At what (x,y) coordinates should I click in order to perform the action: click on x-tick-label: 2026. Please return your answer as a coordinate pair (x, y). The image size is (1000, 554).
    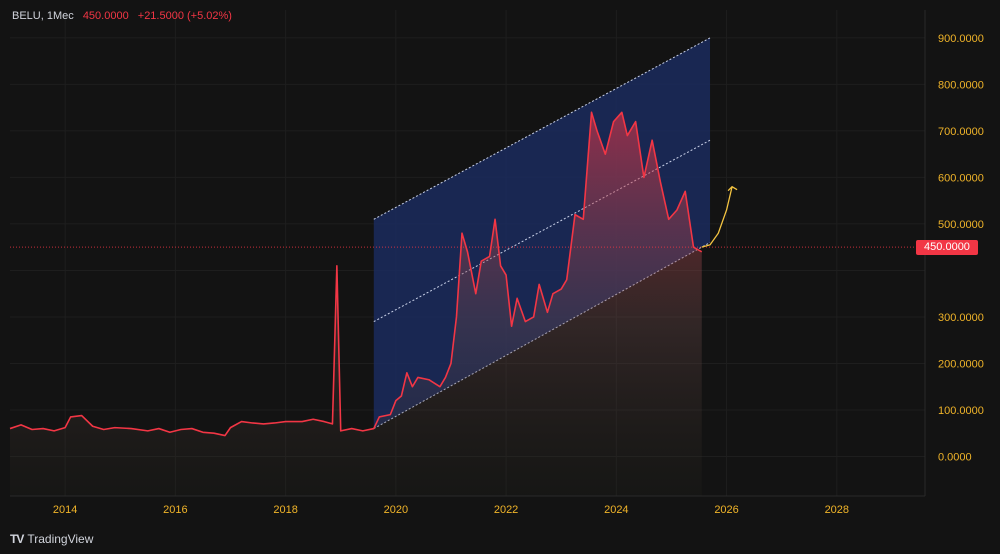
    Looking at the image, I should click on (726, 510).